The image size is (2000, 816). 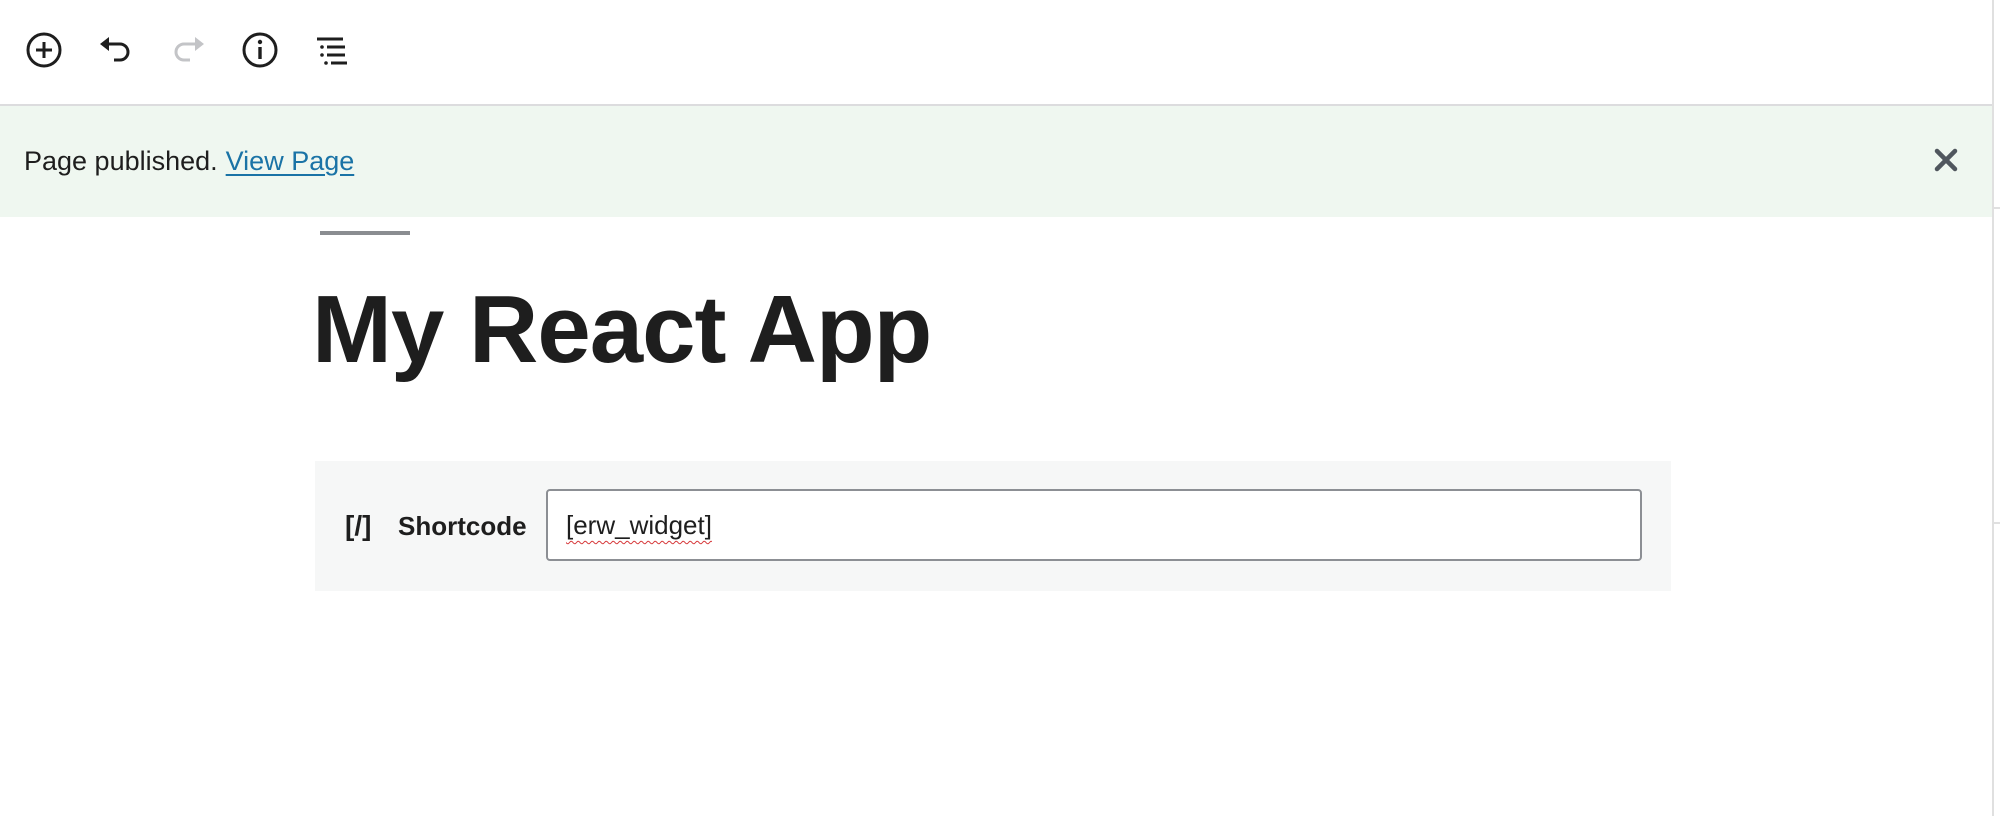 I want to click on shortcode-icon: [/], so click(x=358, y=525).